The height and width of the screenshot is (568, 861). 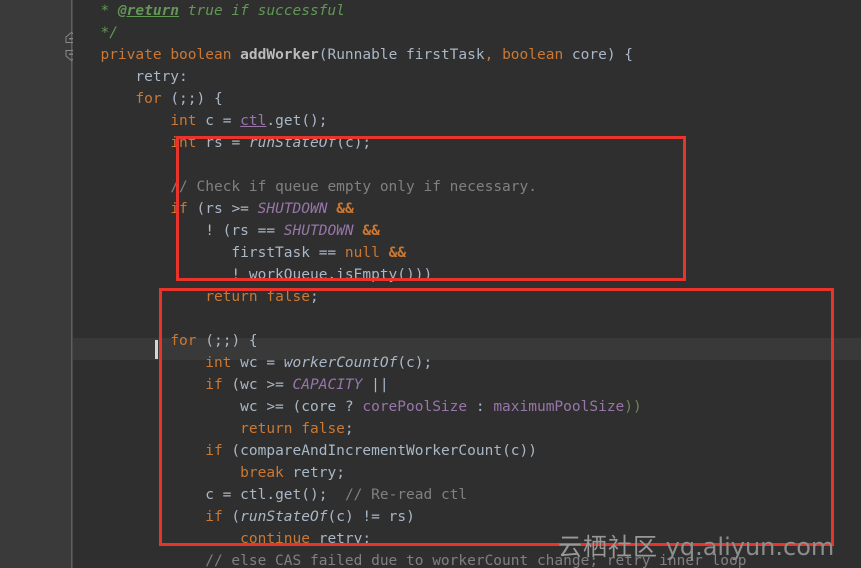 What do you see at coordinates (750, 547) in the screenshot?
I see `watermark-url: yq.aliyun.com` at bounding box center [750, 547].